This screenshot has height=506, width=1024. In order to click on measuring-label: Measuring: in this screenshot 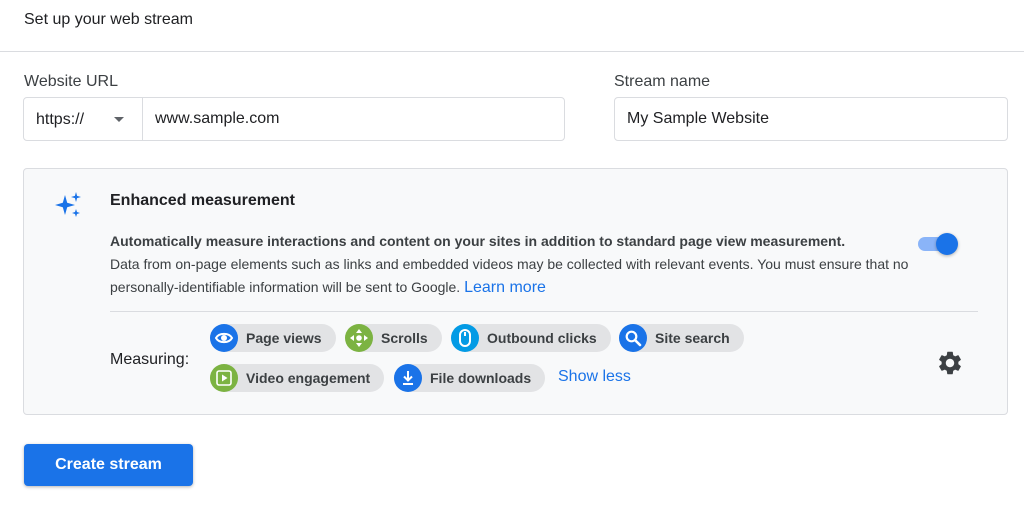, I will do `click(150, 359)`.